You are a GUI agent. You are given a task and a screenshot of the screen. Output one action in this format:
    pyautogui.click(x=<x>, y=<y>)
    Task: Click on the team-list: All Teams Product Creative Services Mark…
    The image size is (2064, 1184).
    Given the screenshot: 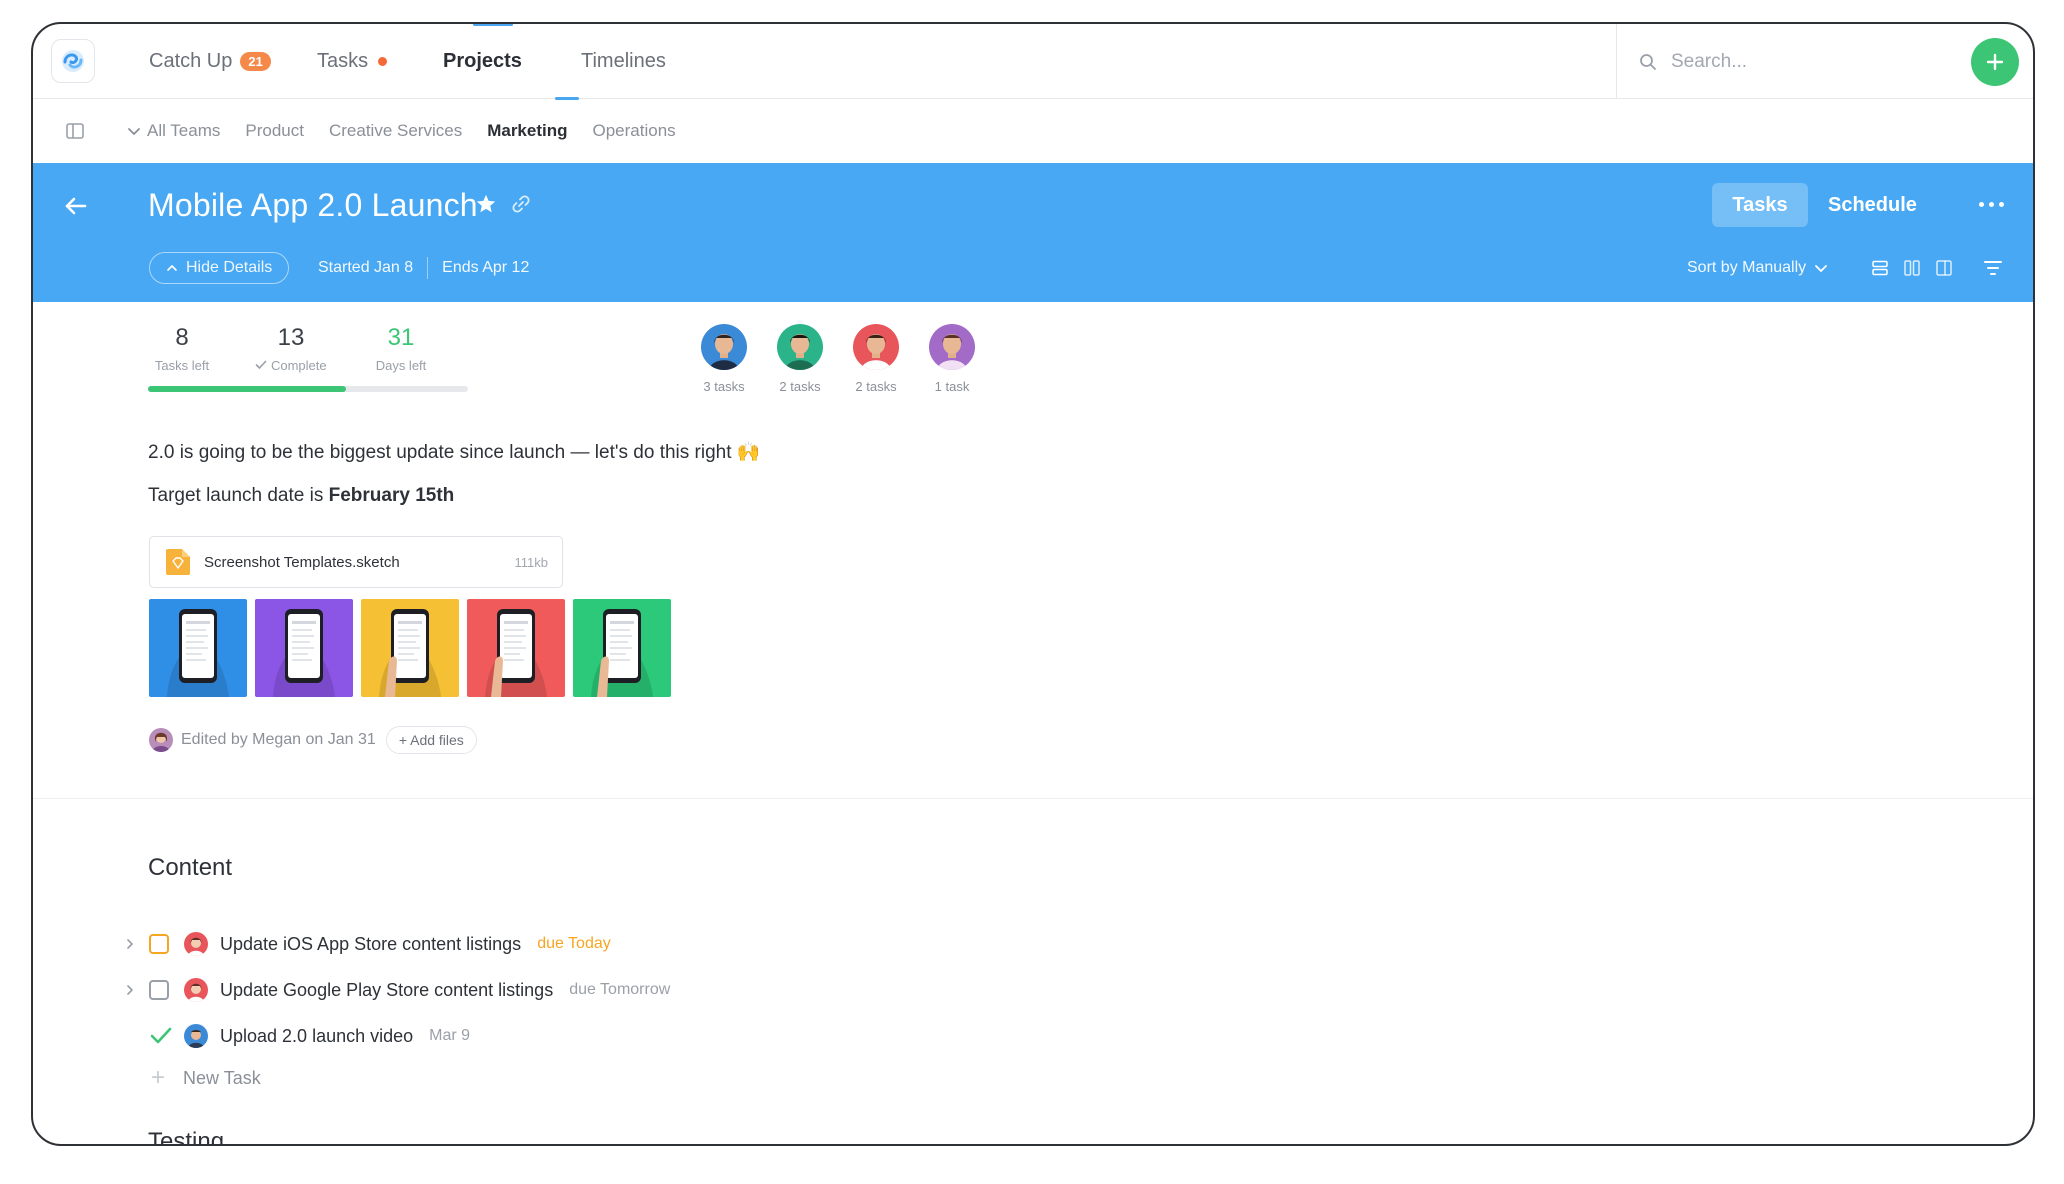 What is the action you would take?
    pyautogui.click(x=414, y=131)
    